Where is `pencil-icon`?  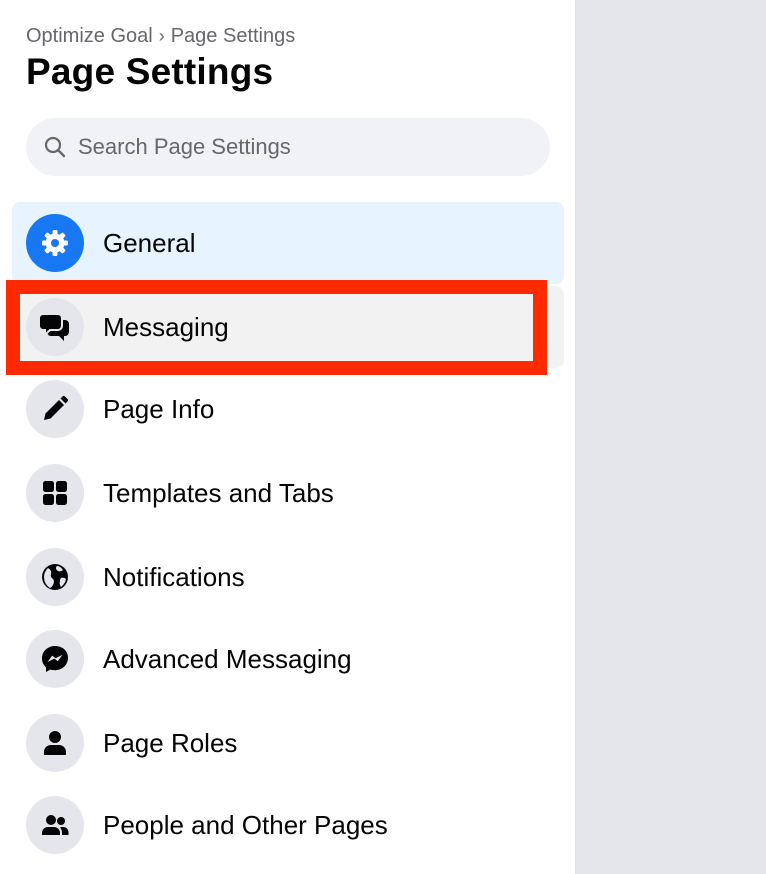
pencil-icon is located at coordinates (55, 409).